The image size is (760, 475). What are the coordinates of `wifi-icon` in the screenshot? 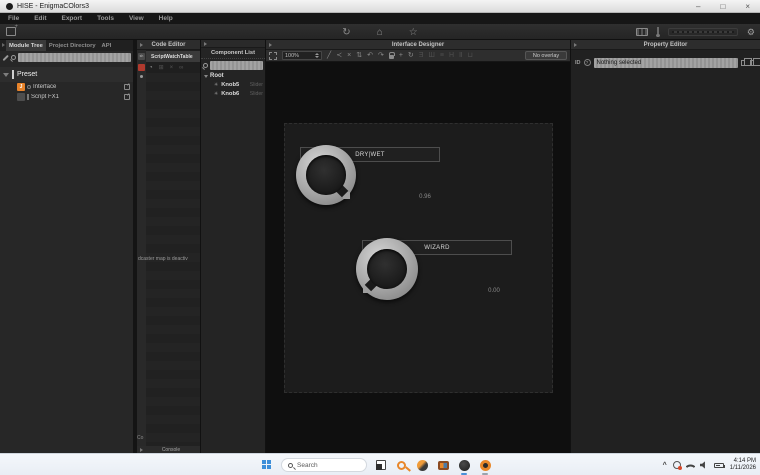 It's located at (690, 466).